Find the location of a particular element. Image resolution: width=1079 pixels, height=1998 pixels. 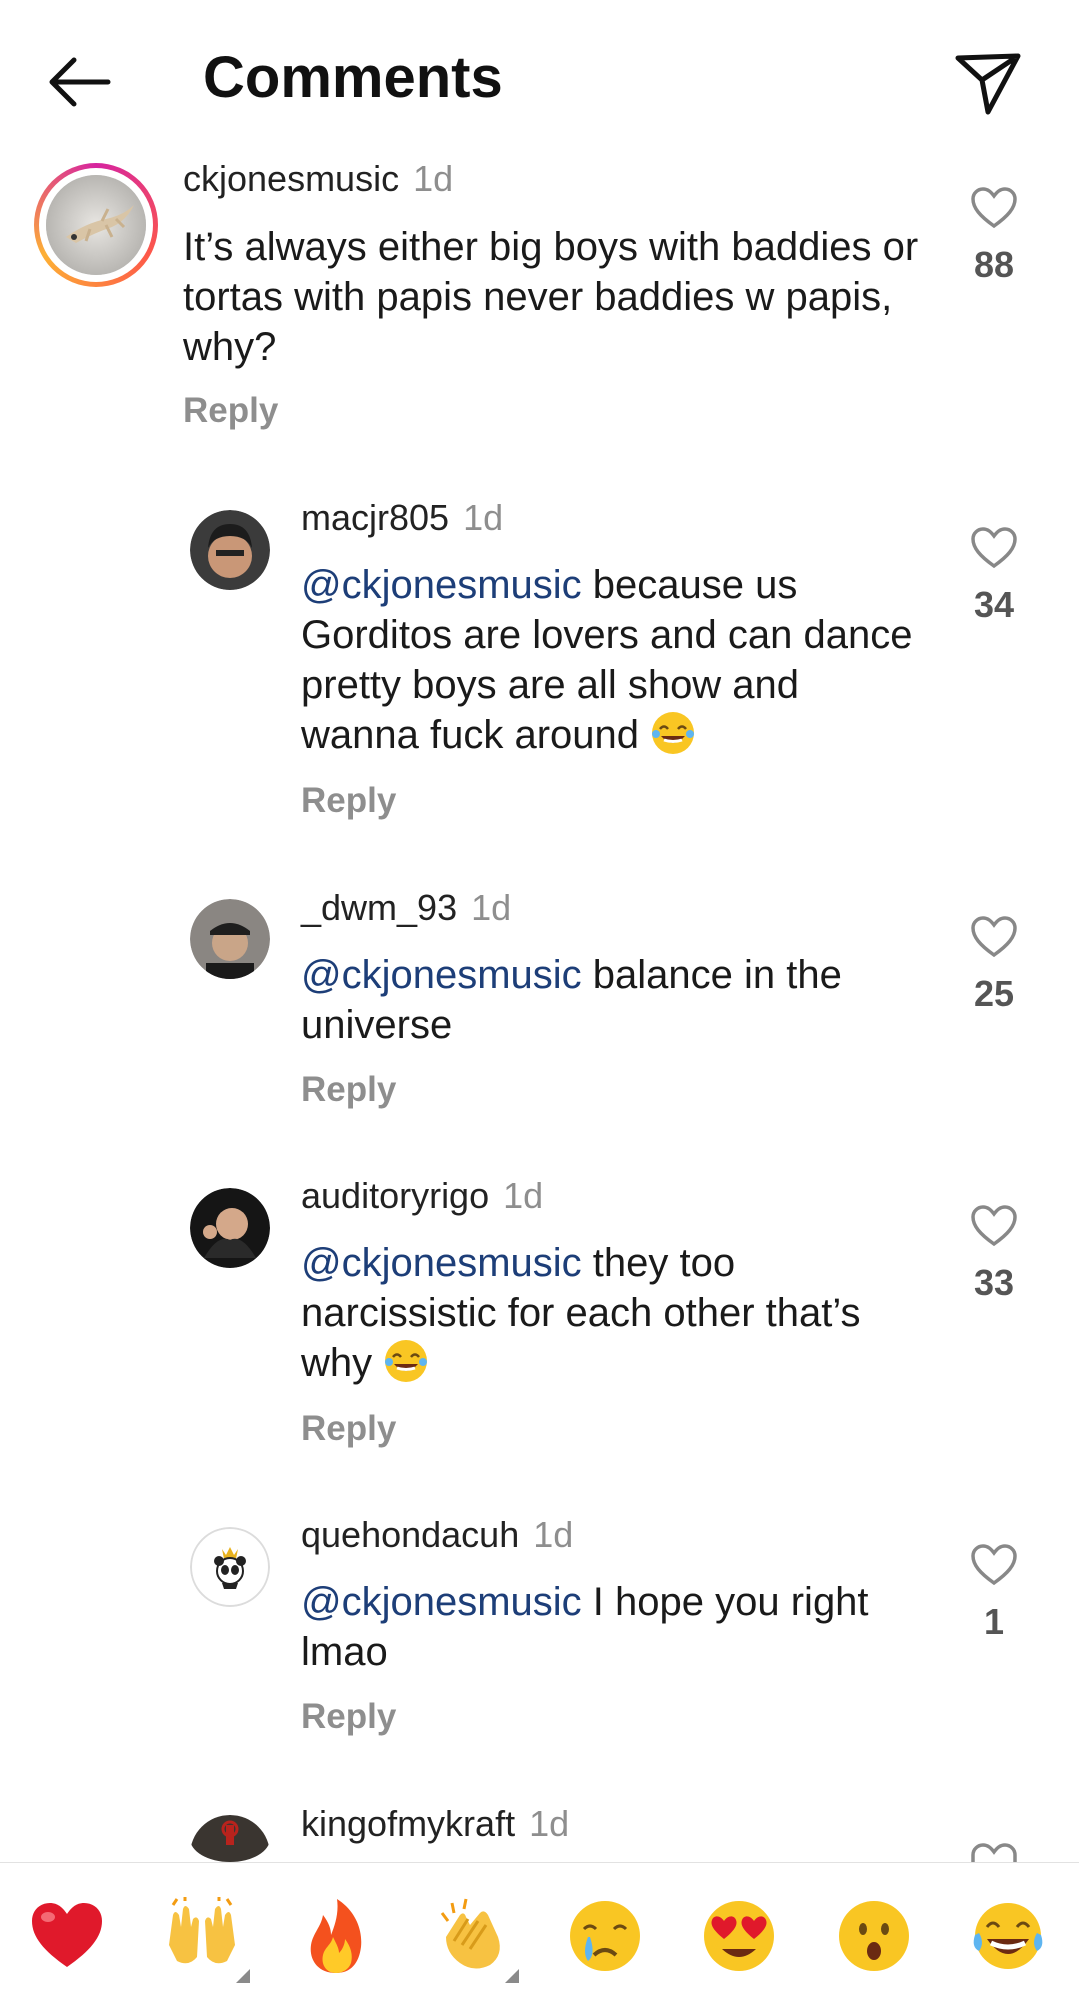

like-count: 88 is located at coordinates (994, 264).